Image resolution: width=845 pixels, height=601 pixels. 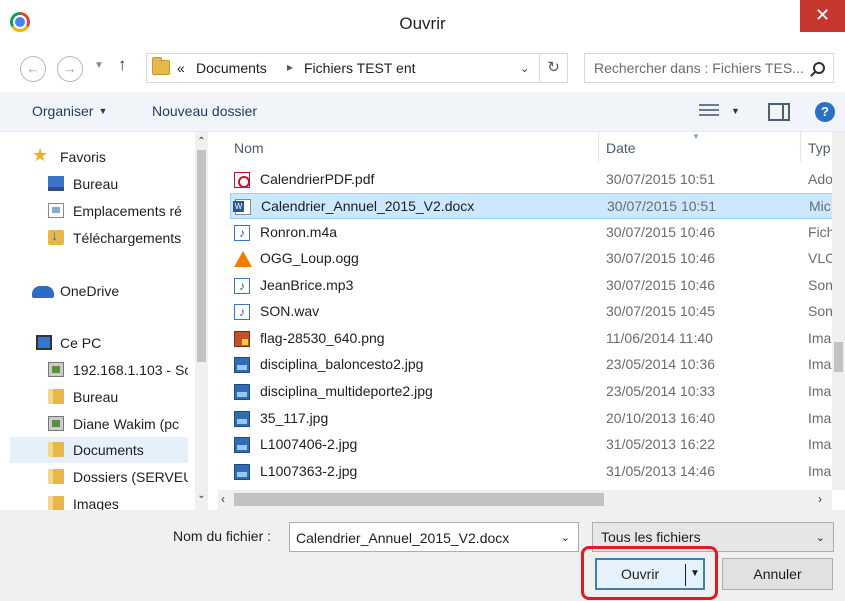 I want to click on nav-item-server-folders: Dossiers (SERVEU, so click(x=99, y=477).